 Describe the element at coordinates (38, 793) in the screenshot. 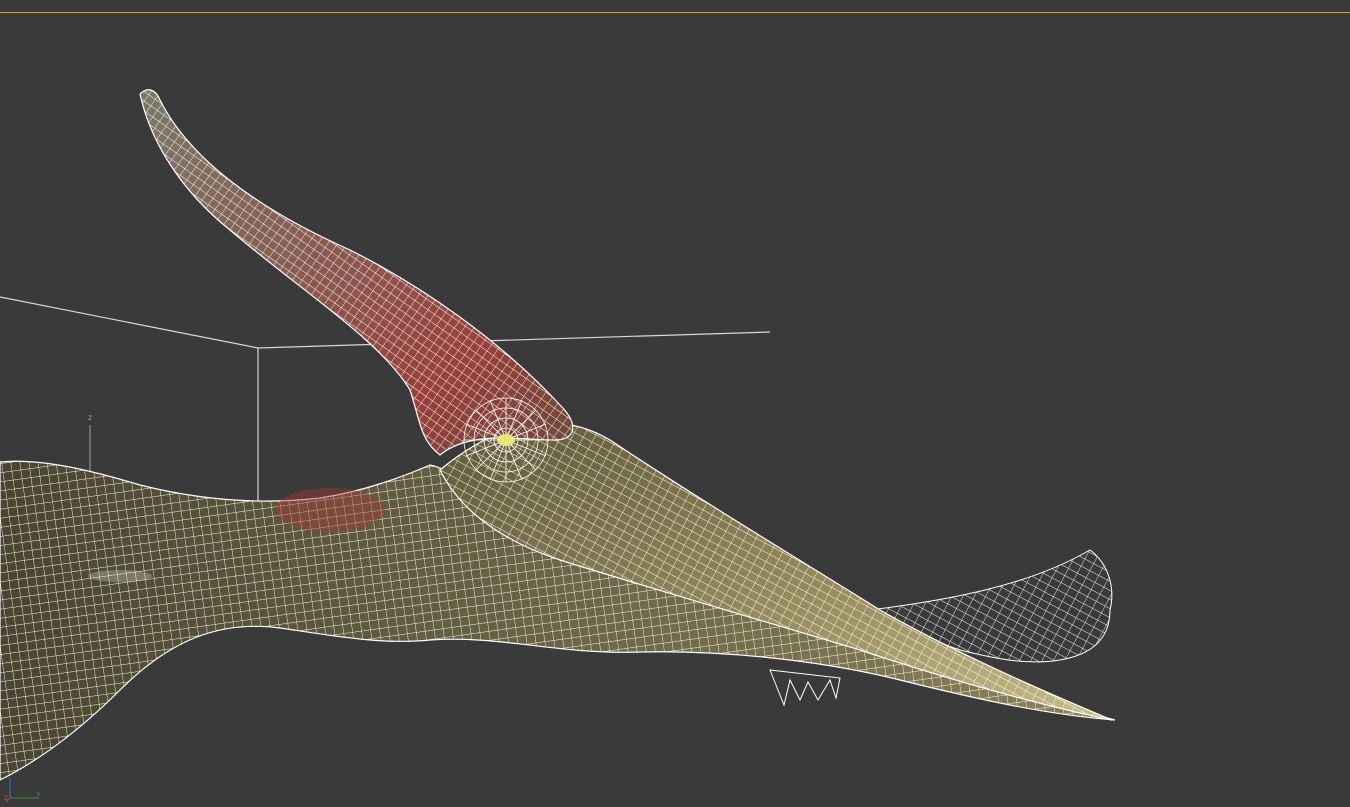

I see `axis-y-label: y` at that location.